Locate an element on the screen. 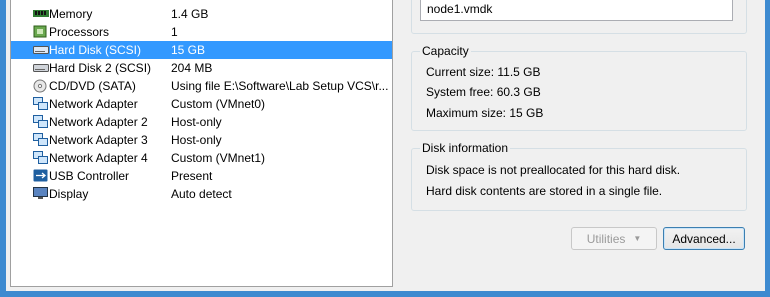  device-name: Network Adapter 4 is located at coordinates (98, 158).